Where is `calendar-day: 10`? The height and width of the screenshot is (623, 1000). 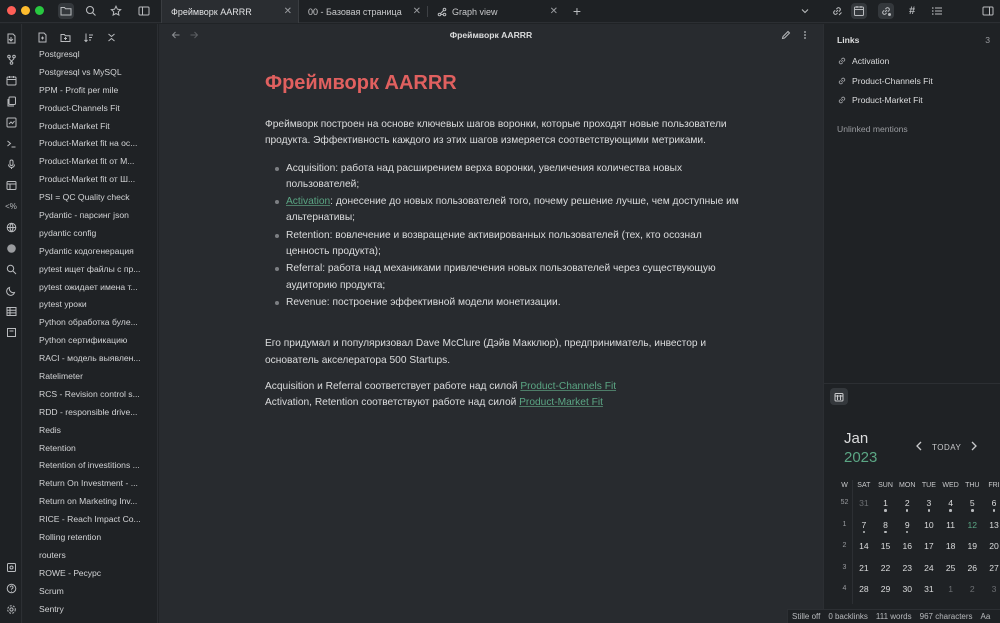 calendar-day: 10 is located at coordinates (929, 529).